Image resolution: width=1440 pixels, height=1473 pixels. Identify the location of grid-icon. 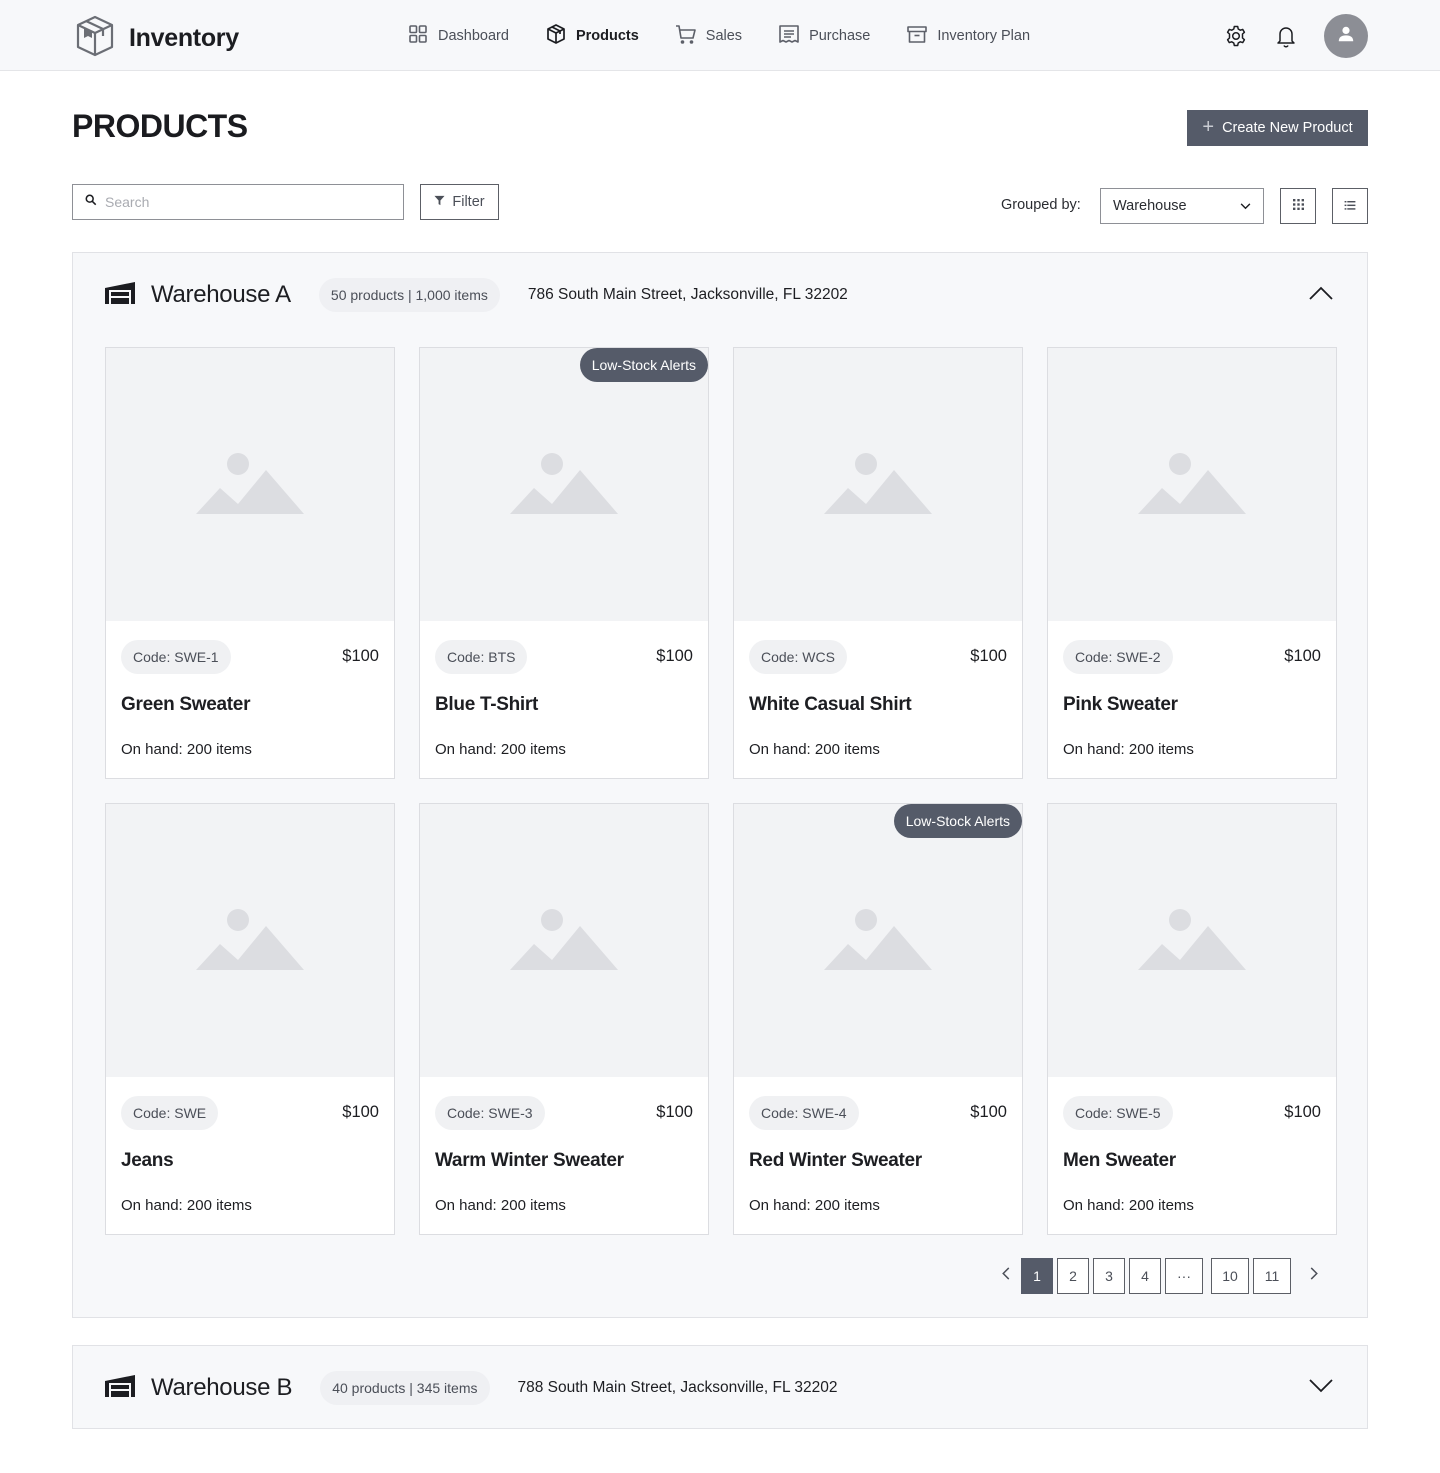
(418, 36).